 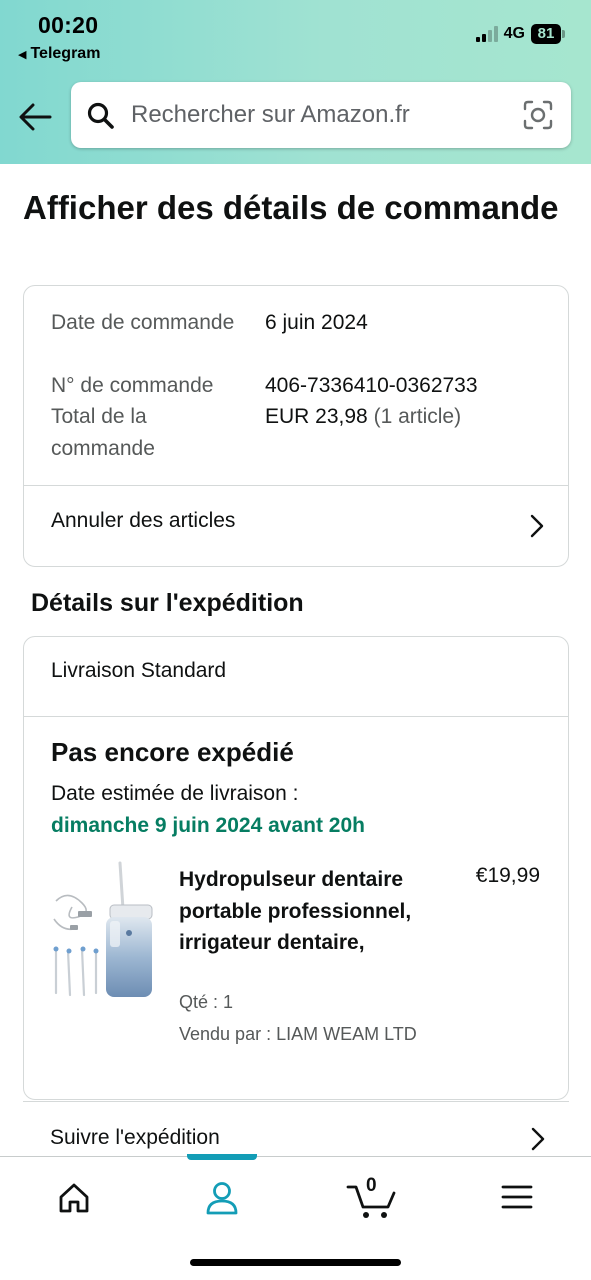 What do you see at coordinates (296, 1138) in the screenshot?
I see `track-shipment-row: Suivre l'expédition` at bounding box center [296, 1138].